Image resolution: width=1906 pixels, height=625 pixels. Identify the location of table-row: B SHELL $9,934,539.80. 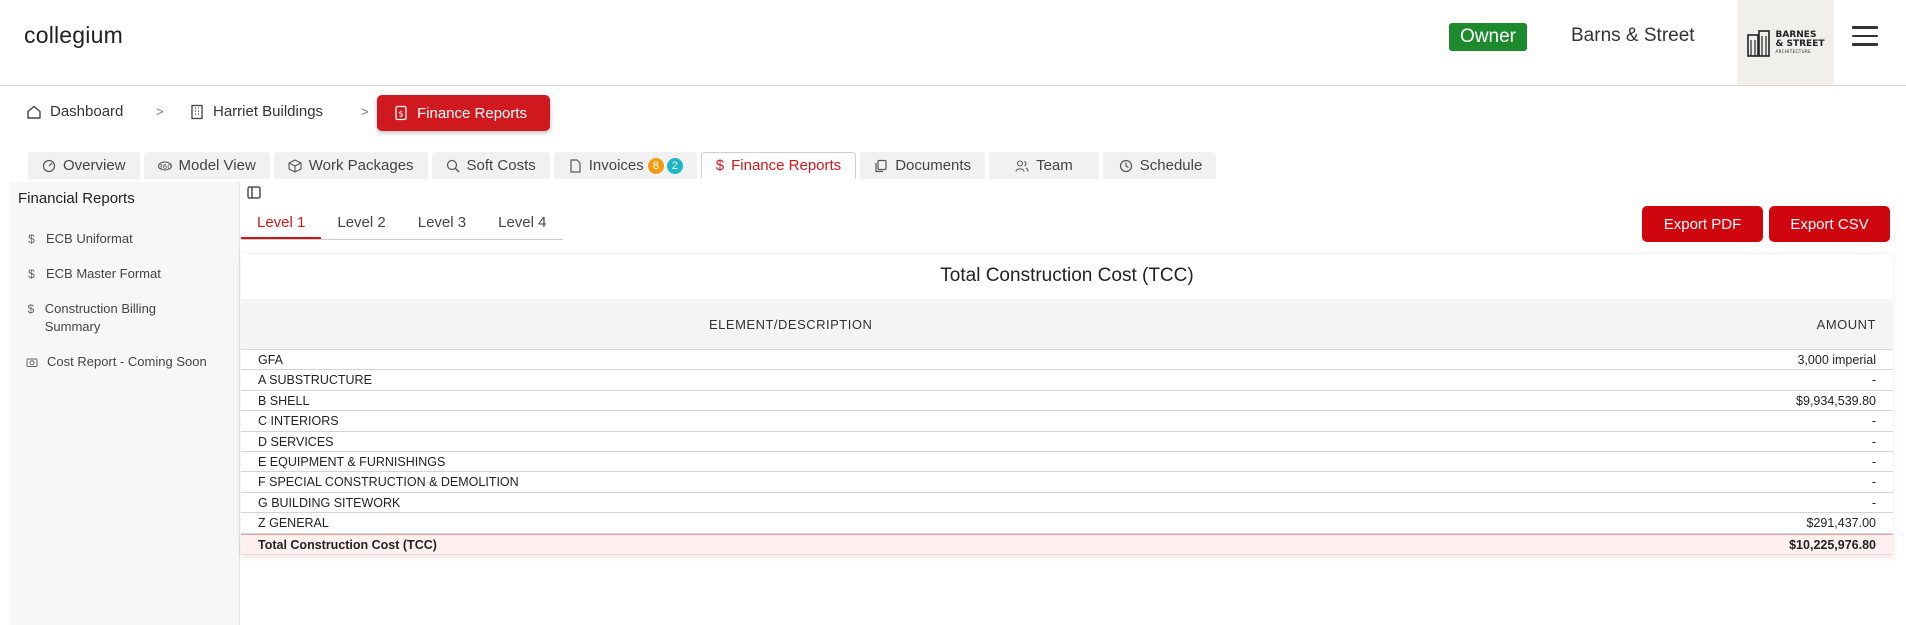
(1067, 401).